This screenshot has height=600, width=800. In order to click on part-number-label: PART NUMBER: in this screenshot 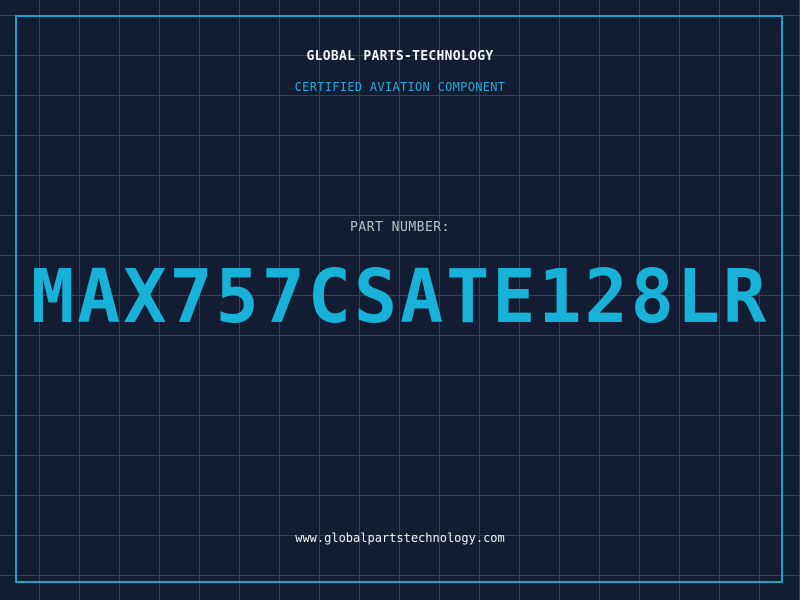, I will do `click(400, 227)`.